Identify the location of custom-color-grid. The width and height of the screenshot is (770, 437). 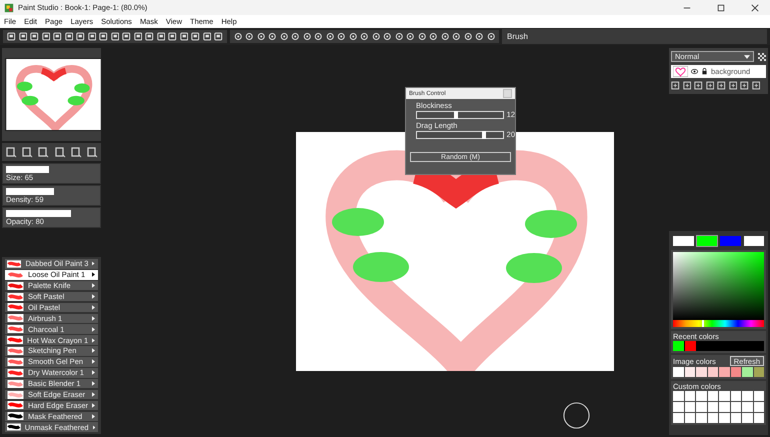
(718, 407).